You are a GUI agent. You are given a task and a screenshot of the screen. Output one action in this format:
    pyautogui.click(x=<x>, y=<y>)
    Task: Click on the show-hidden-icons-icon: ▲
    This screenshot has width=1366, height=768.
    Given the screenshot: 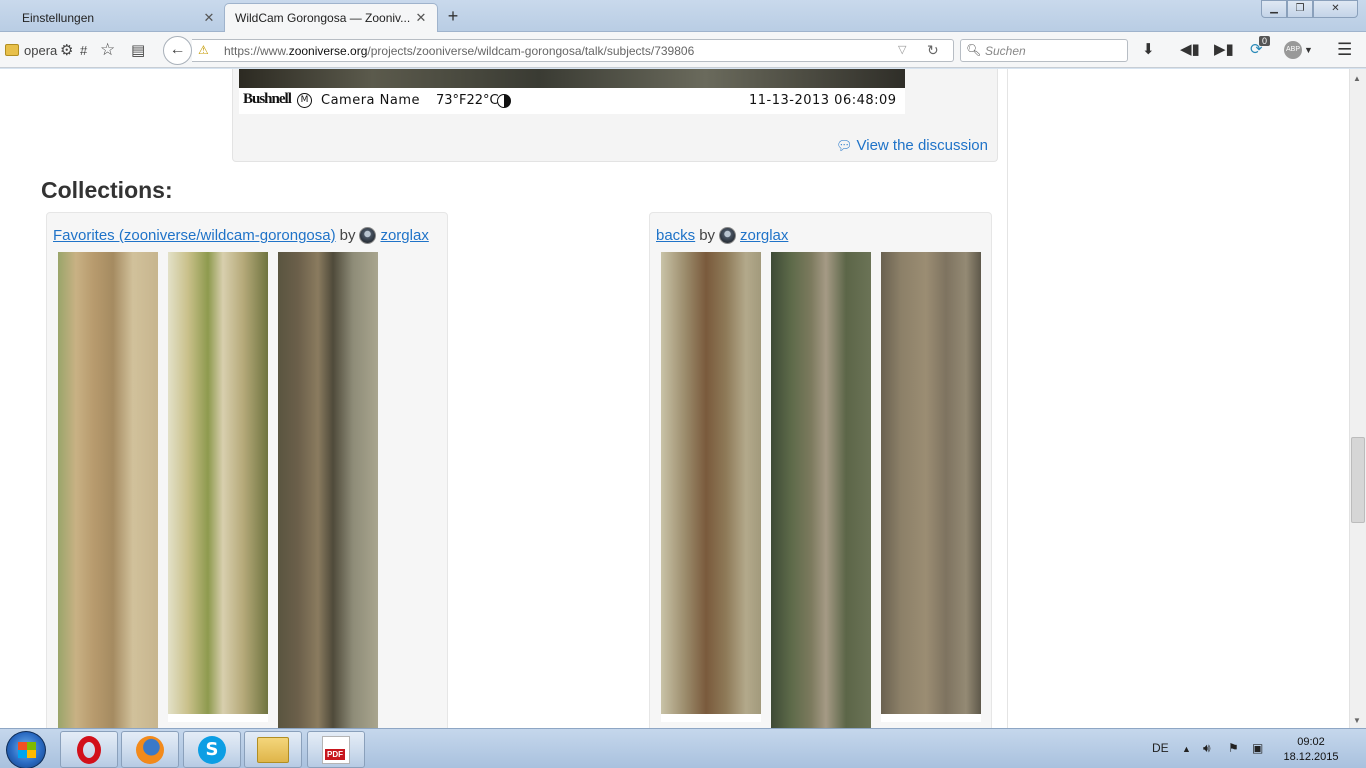 What is the action you would take?
    pyautogui.click(x=1186, y=749)
    